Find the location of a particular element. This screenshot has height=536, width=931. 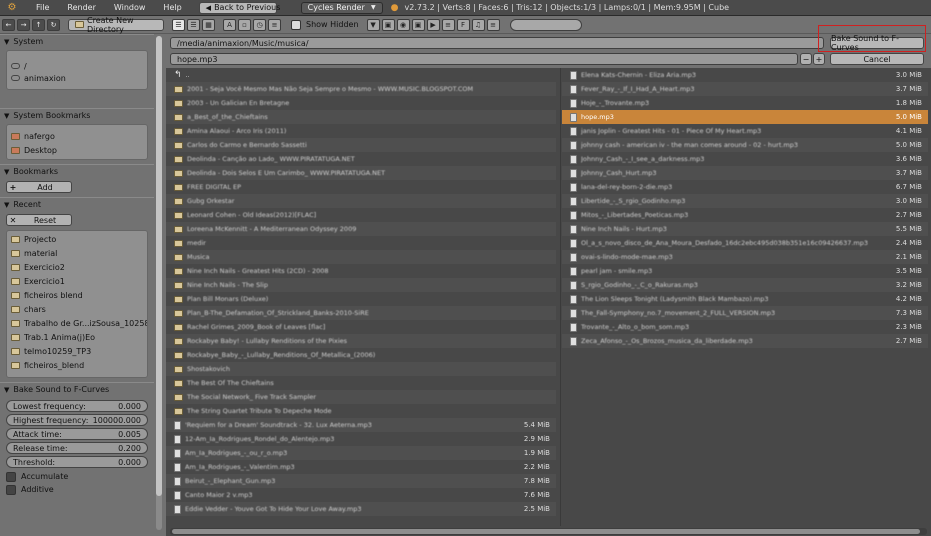

file-row: Canto Maior 2 v.mp3 7.6 MiB is located at coordinates (361, 495).